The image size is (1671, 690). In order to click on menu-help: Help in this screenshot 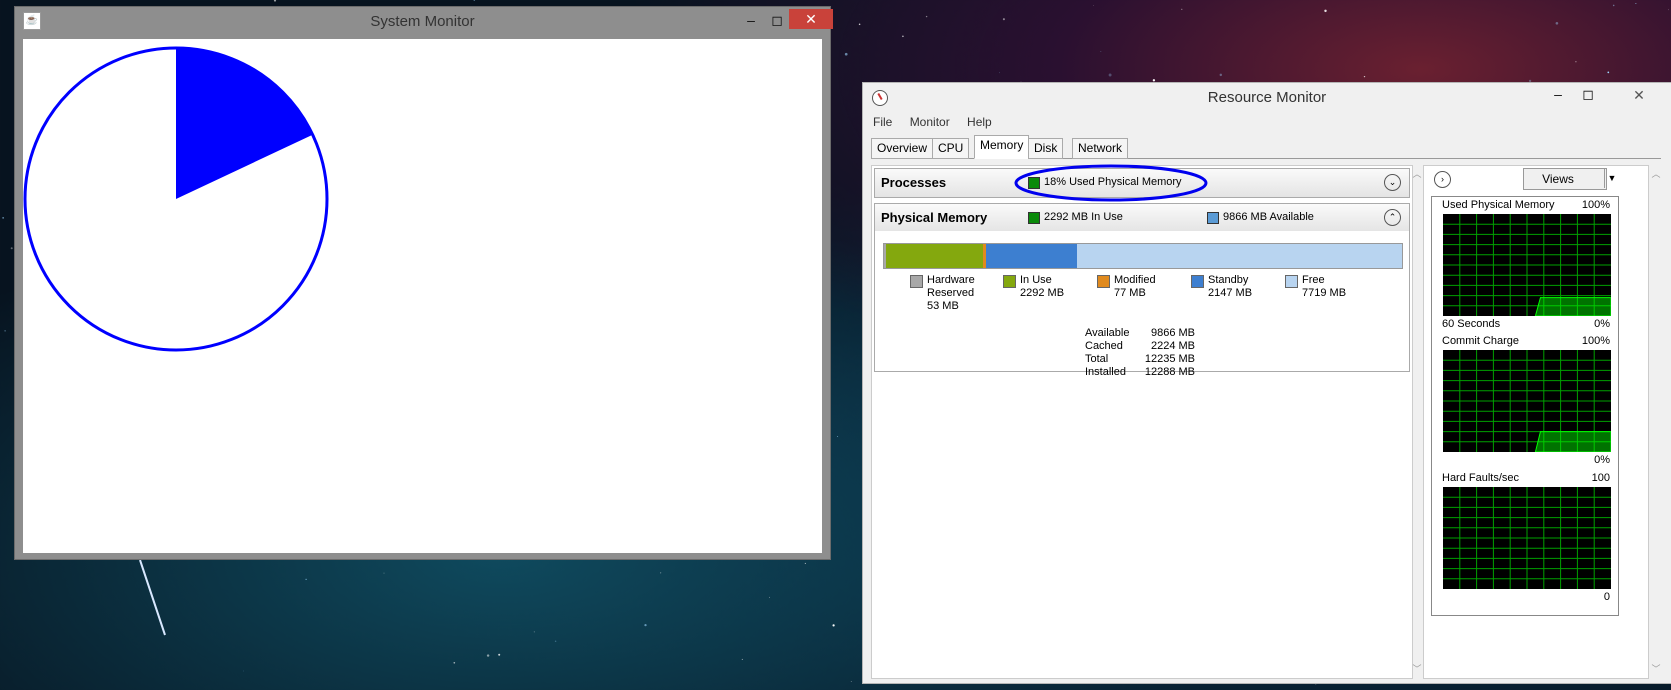, I will do `click(979, 122)`.